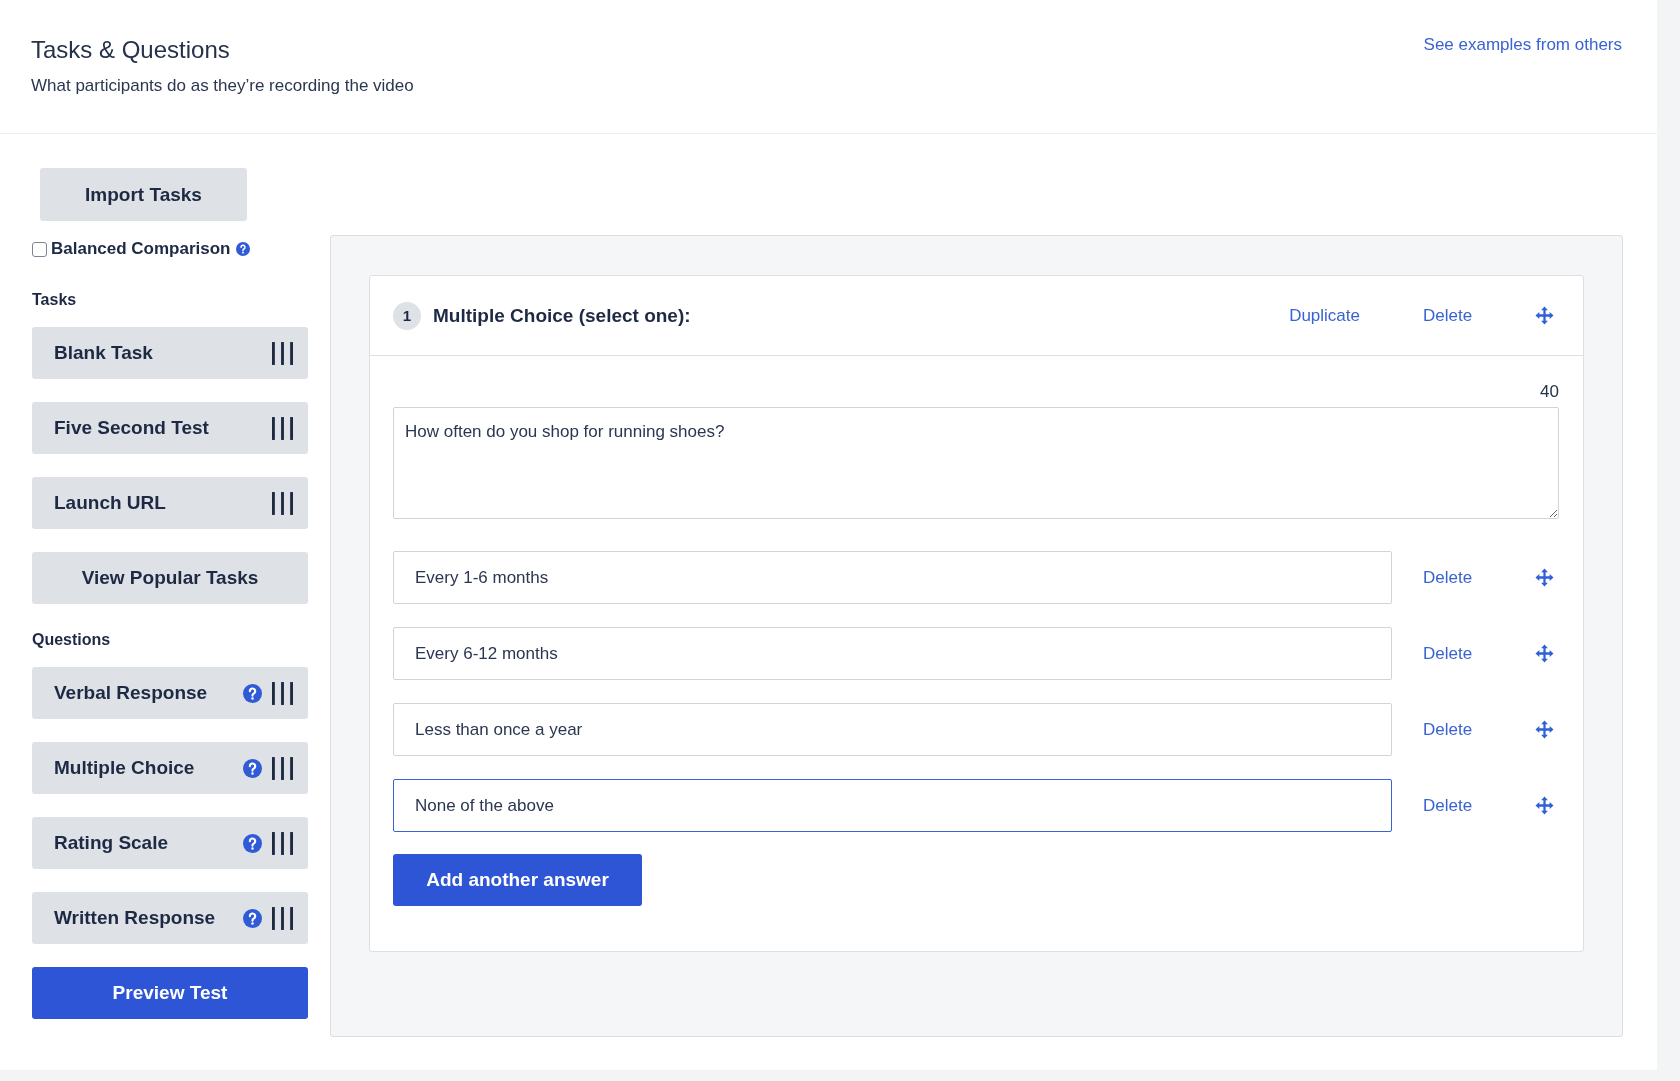 The height and width of the screenshot is (1081, 1680). Describe the element at coordinates (407, 315) in the screenshot. I see `question-number-badge: 1` at that location.